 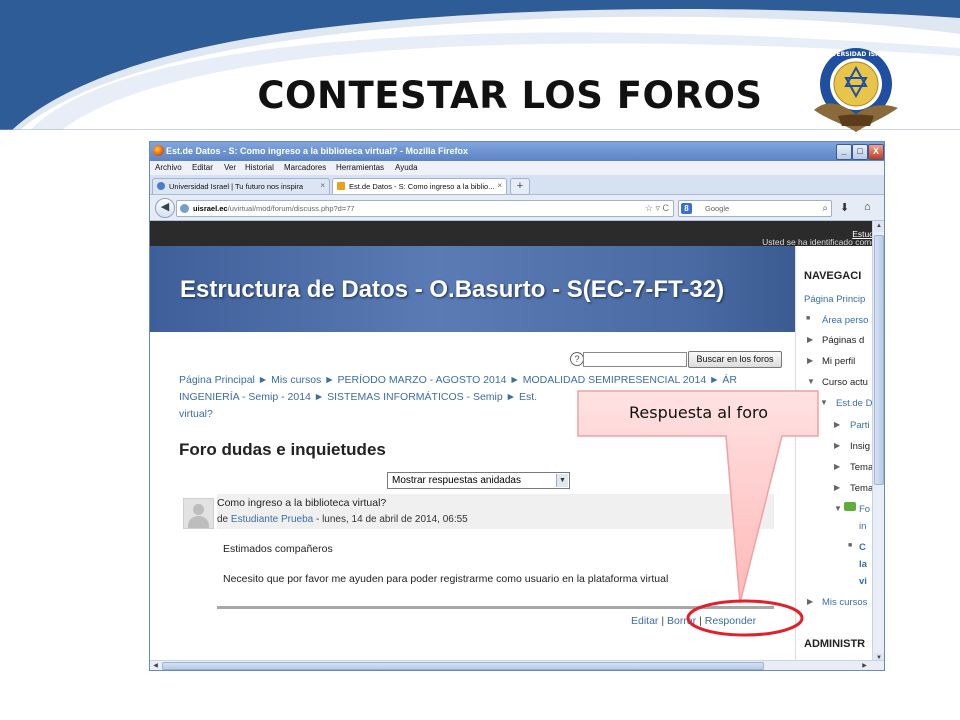 What do you see at coordinates (844, 152) in the screenshot?
I see `minimize-button: _` at bounding box center [844, 152].